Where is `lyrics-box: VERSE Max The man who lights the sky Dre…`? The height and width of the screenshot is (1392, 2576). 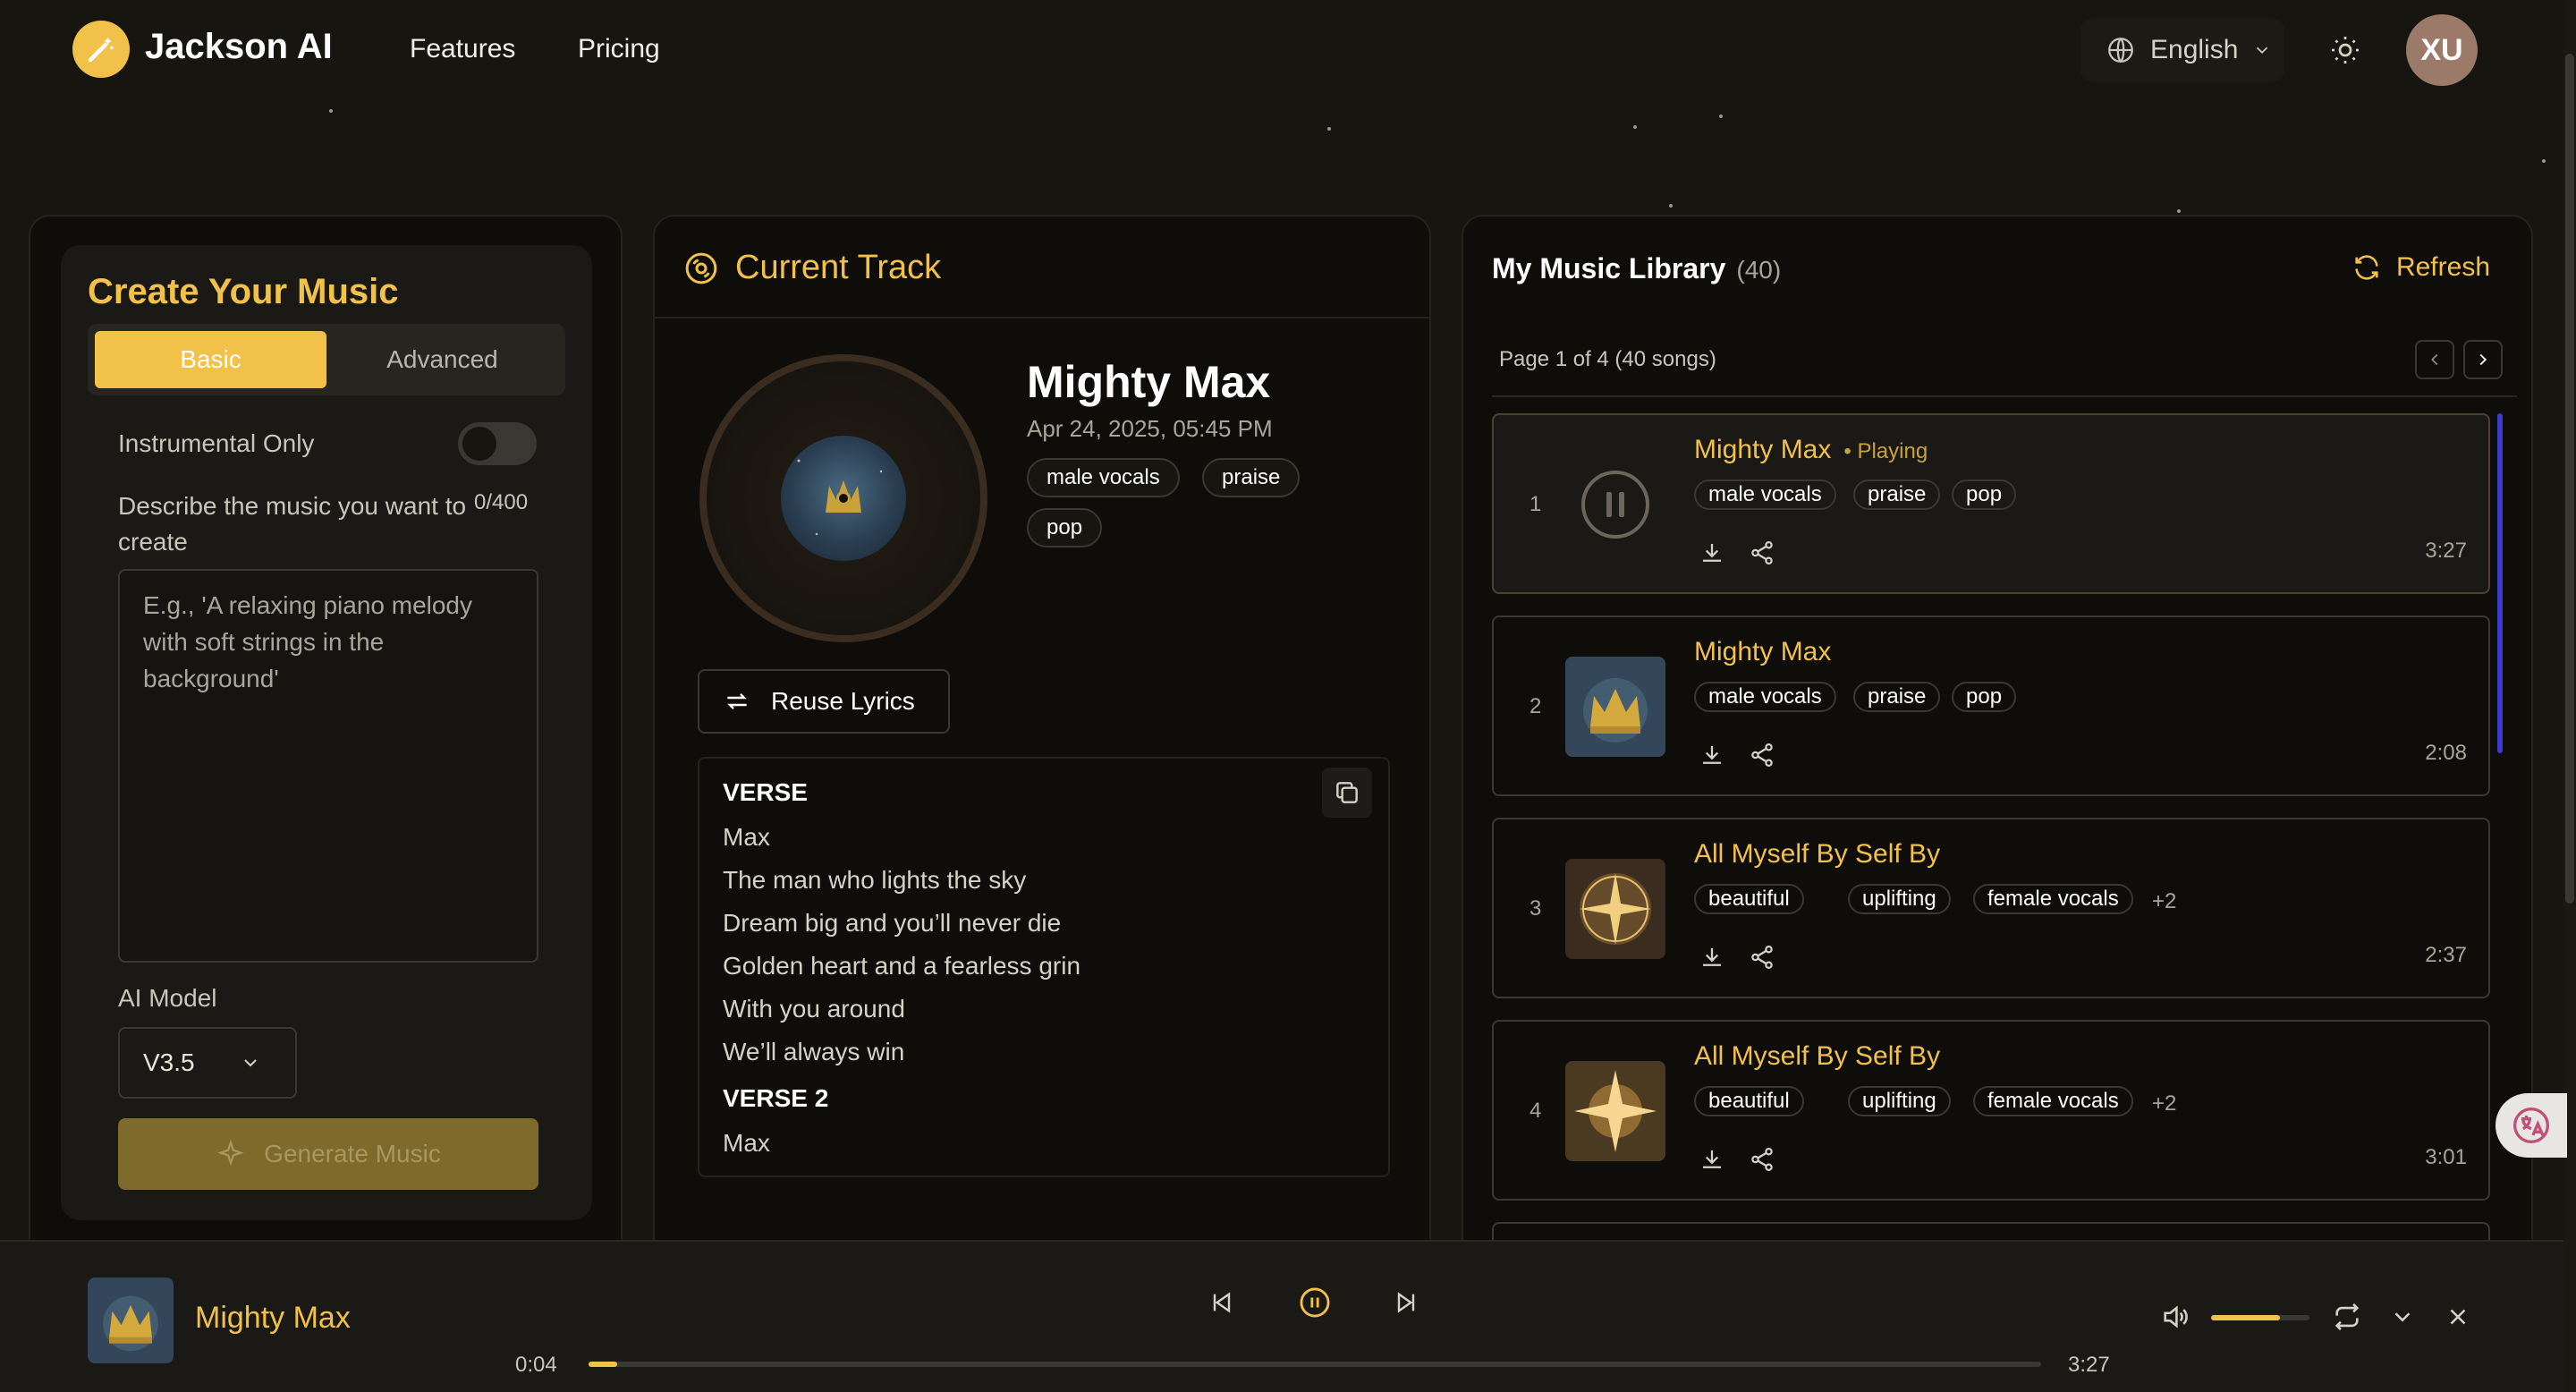
lyrics-box: VERSE Max The man who lights the sky Dre… is located at coordinates (1044, 967).